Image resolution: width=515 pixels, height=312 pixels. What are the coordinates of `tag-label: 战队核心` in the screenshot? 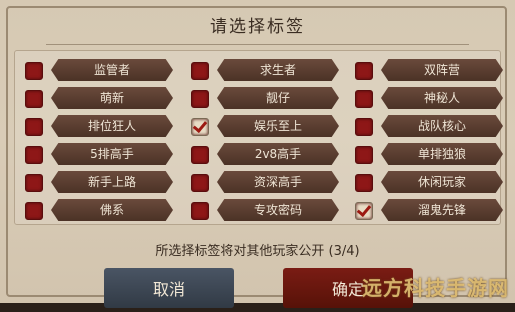 It's located at (442, 126).